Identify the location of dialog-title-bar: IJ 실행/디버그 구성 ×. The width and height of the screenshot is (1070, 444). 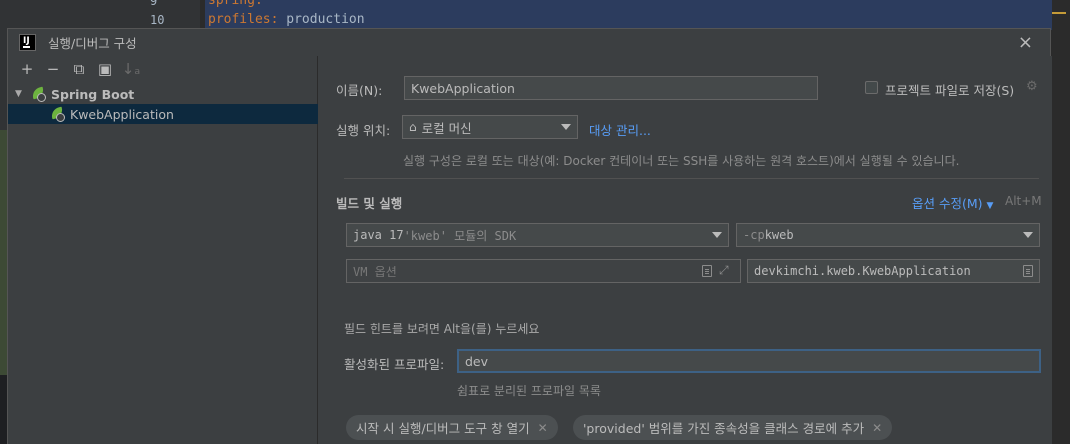
(529, 42).